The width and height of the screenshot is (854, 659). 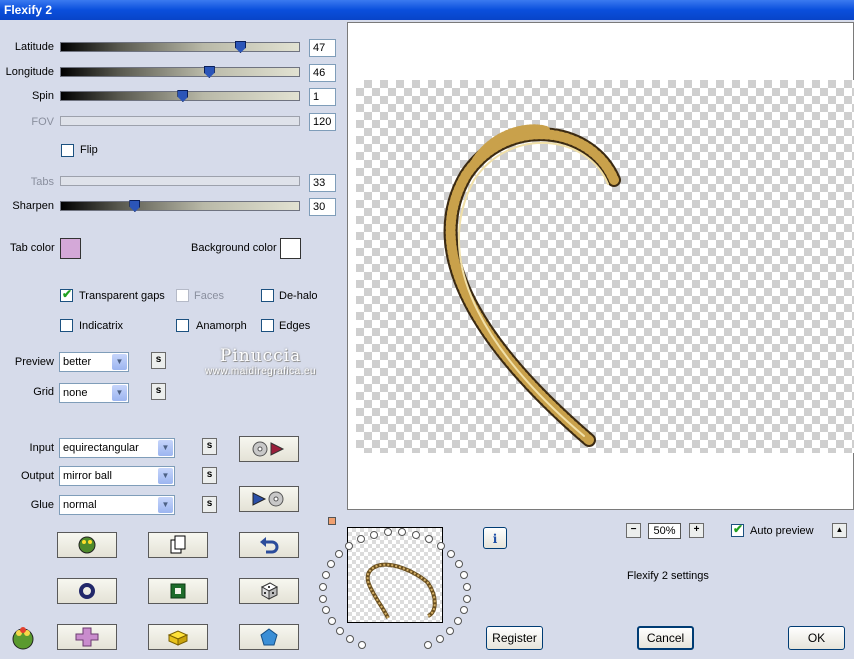 I want to click on load-preset-button, so click(x=269, y=449).